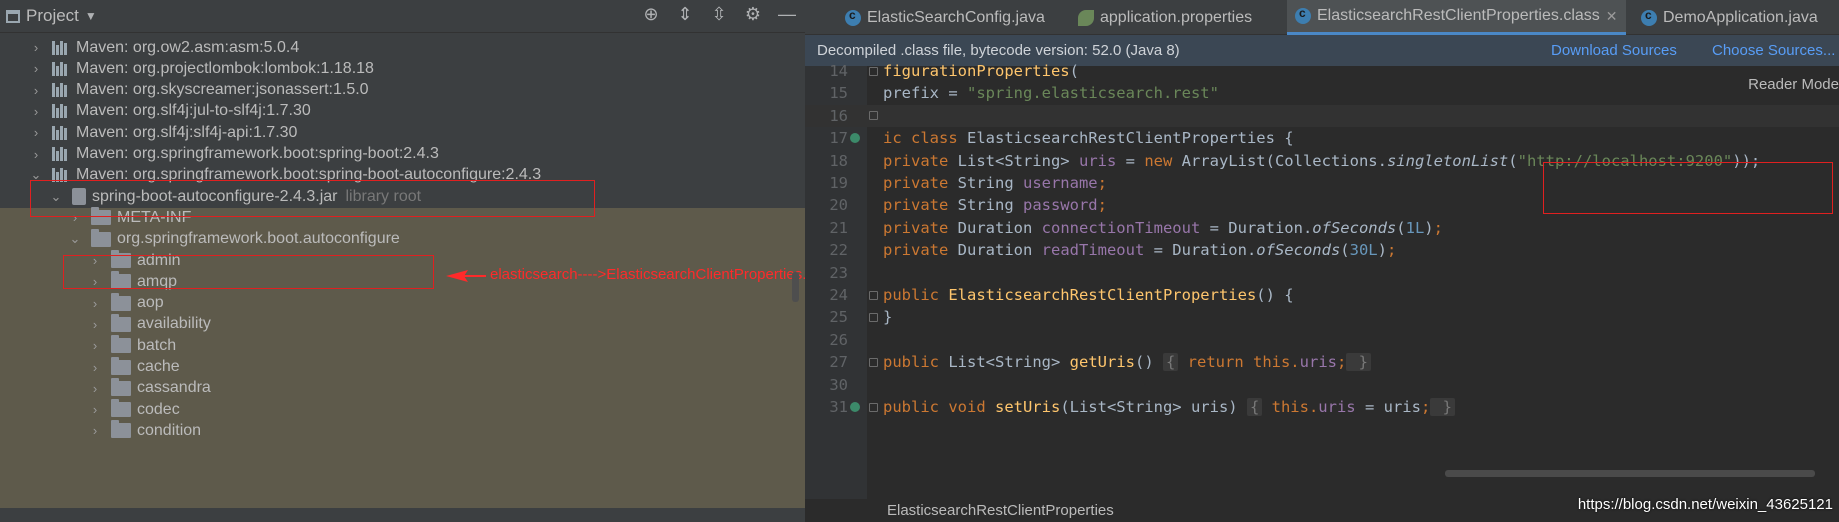 This screenshot has height=522, width=1839. I want to click on code-line: 25}, so click(1322, 317).